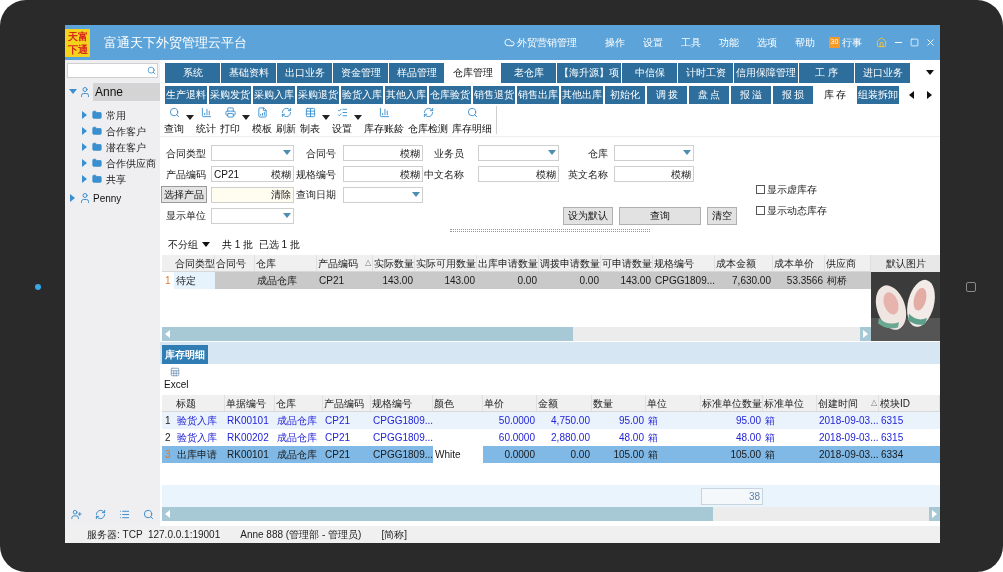  I want to click on toolbar-button: 刷新, so click(286, 121).